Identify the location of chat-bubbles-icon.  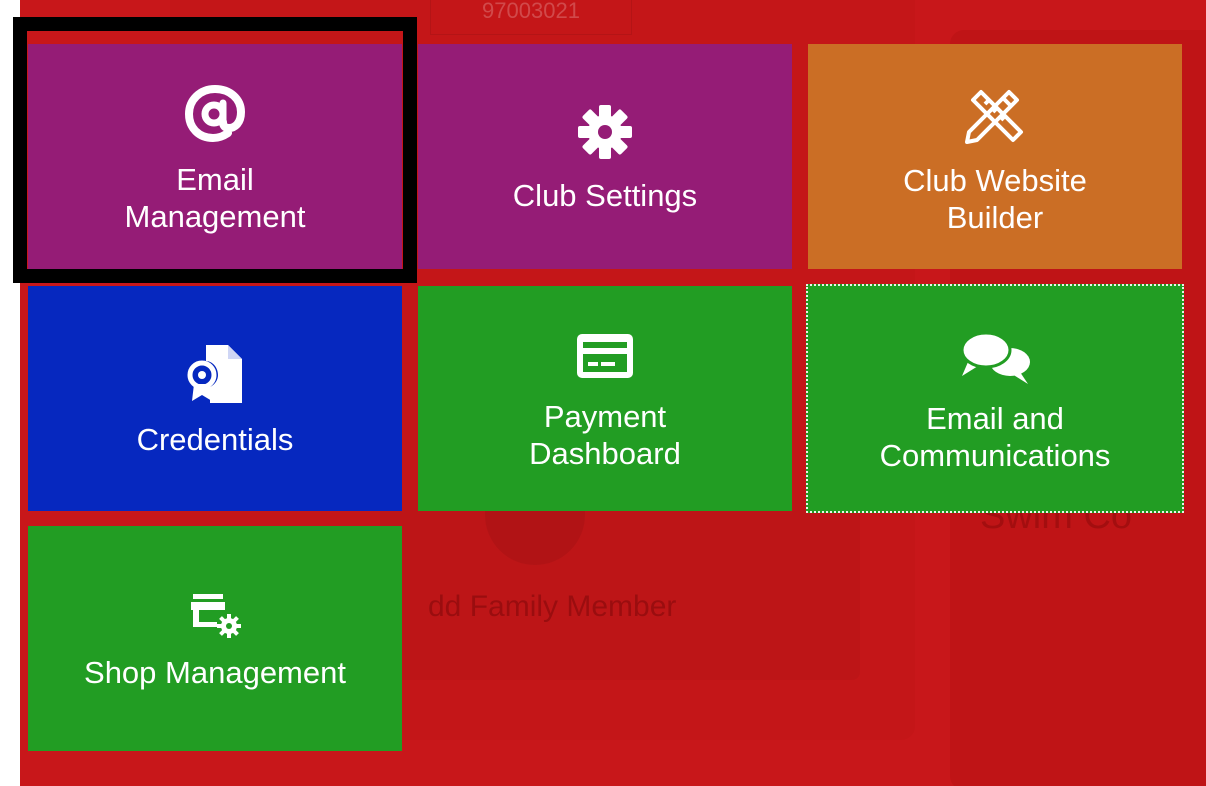
(995, 356).